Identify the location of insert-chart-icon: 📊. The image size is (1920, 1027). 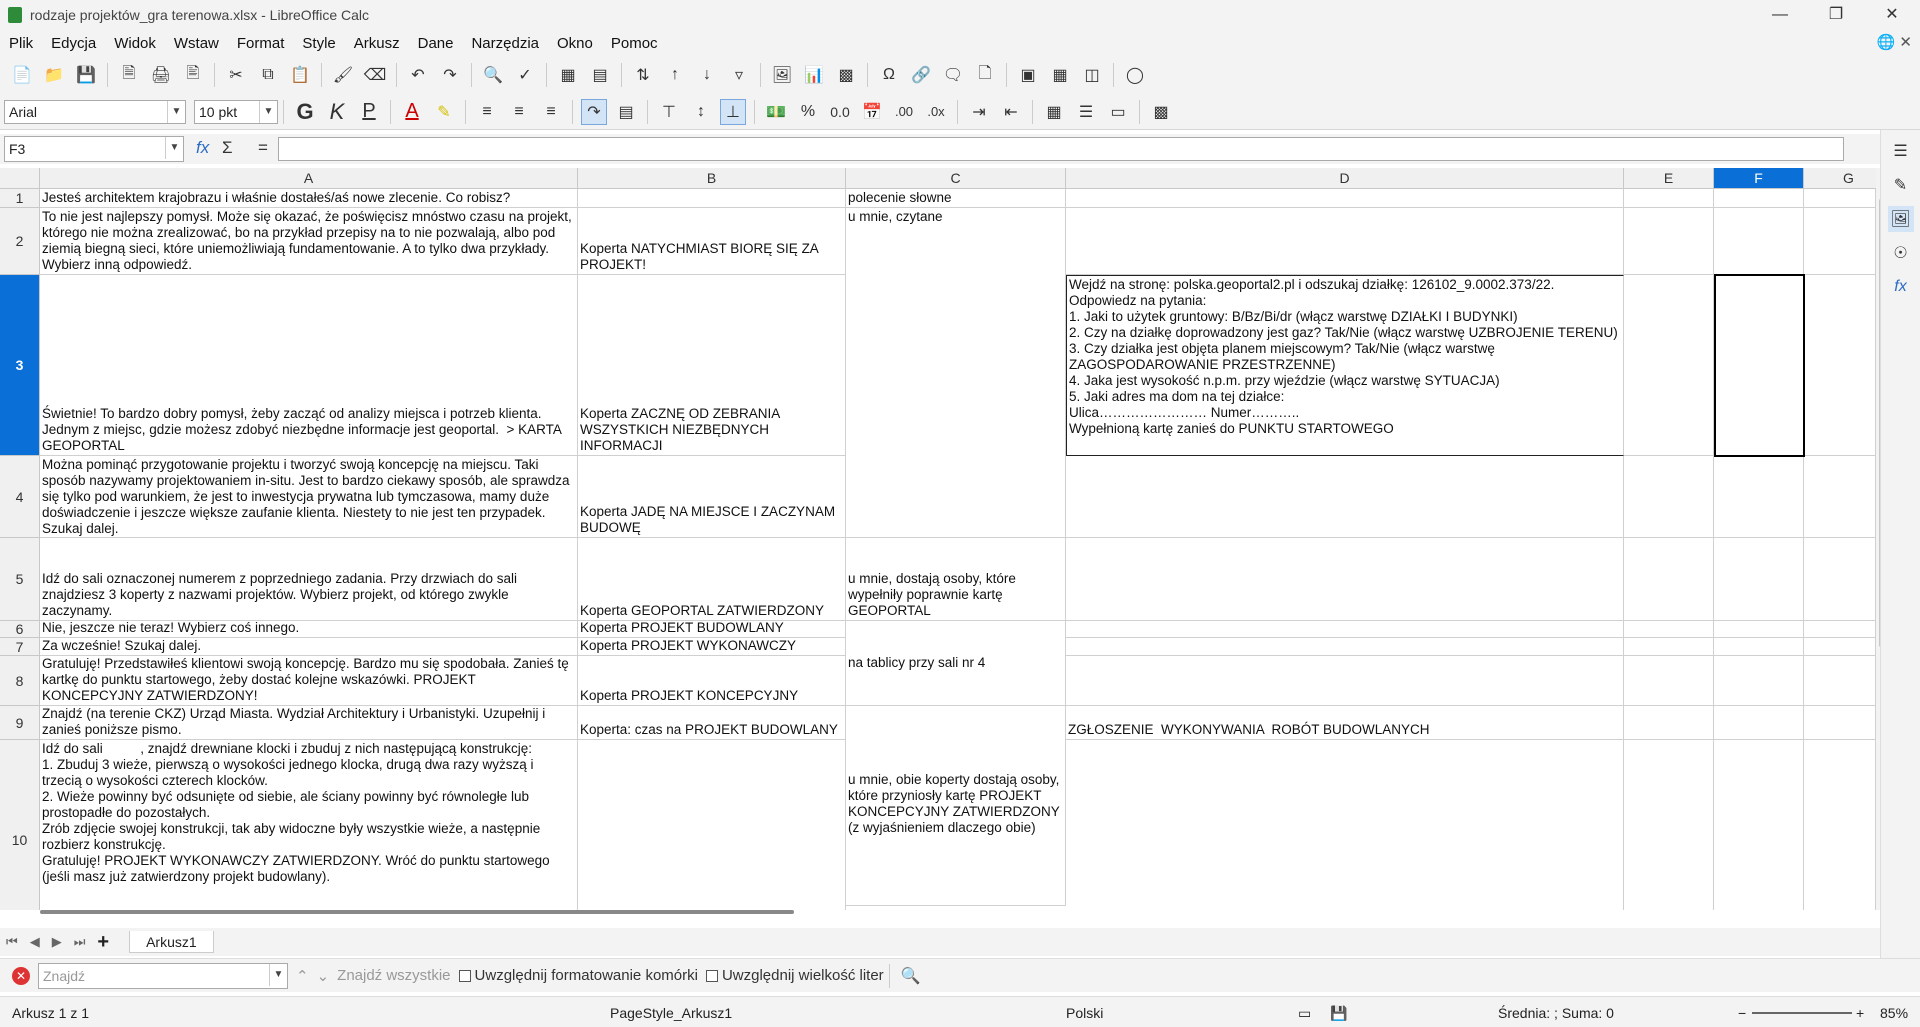
(814, 75).